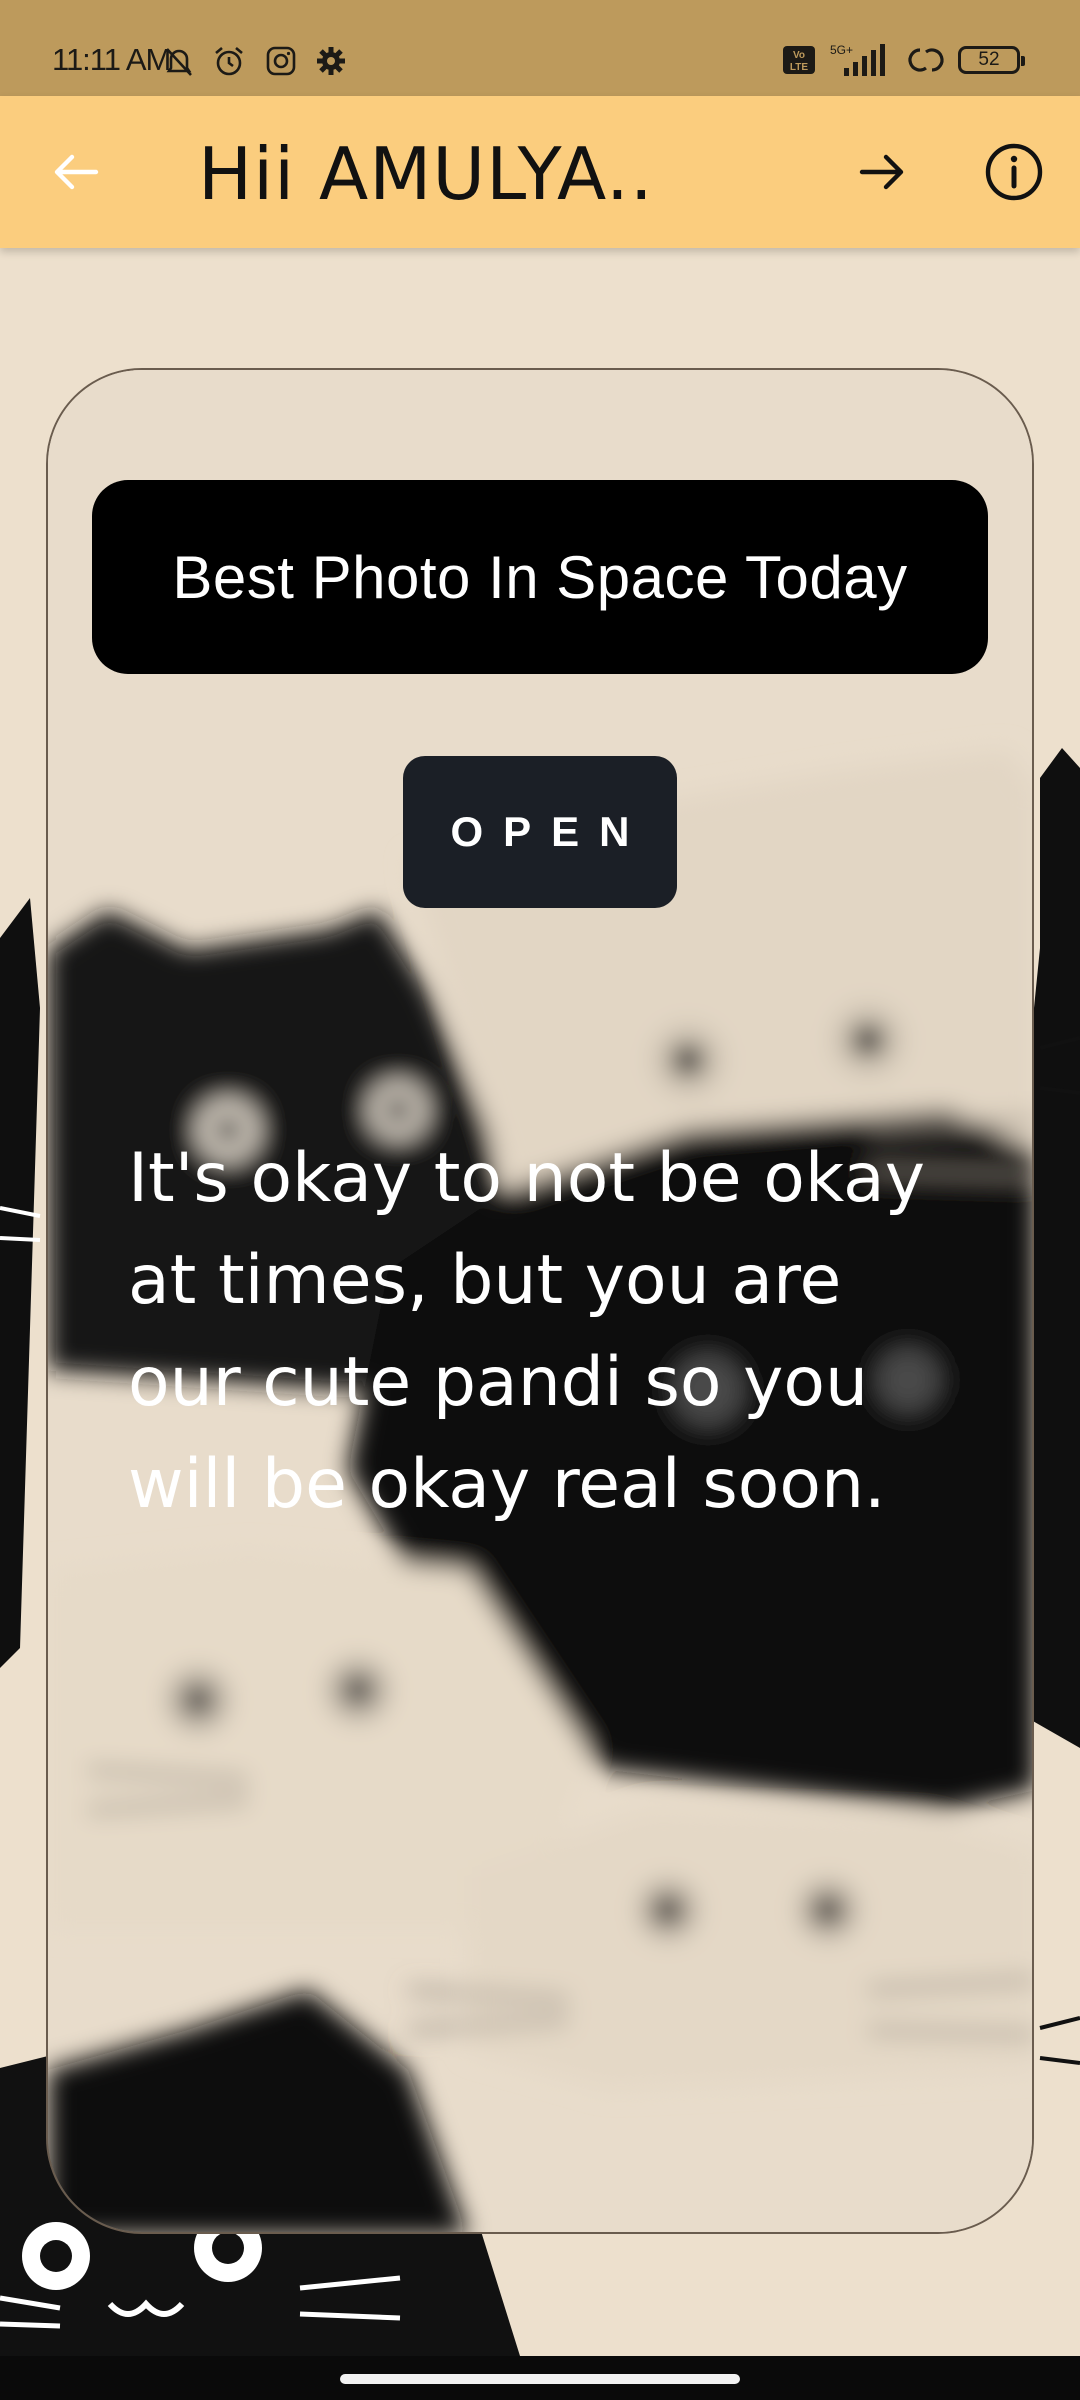 This screenshot has width=1080, height=2400. I want to click on svg-text: Vo, so click(799, 55).